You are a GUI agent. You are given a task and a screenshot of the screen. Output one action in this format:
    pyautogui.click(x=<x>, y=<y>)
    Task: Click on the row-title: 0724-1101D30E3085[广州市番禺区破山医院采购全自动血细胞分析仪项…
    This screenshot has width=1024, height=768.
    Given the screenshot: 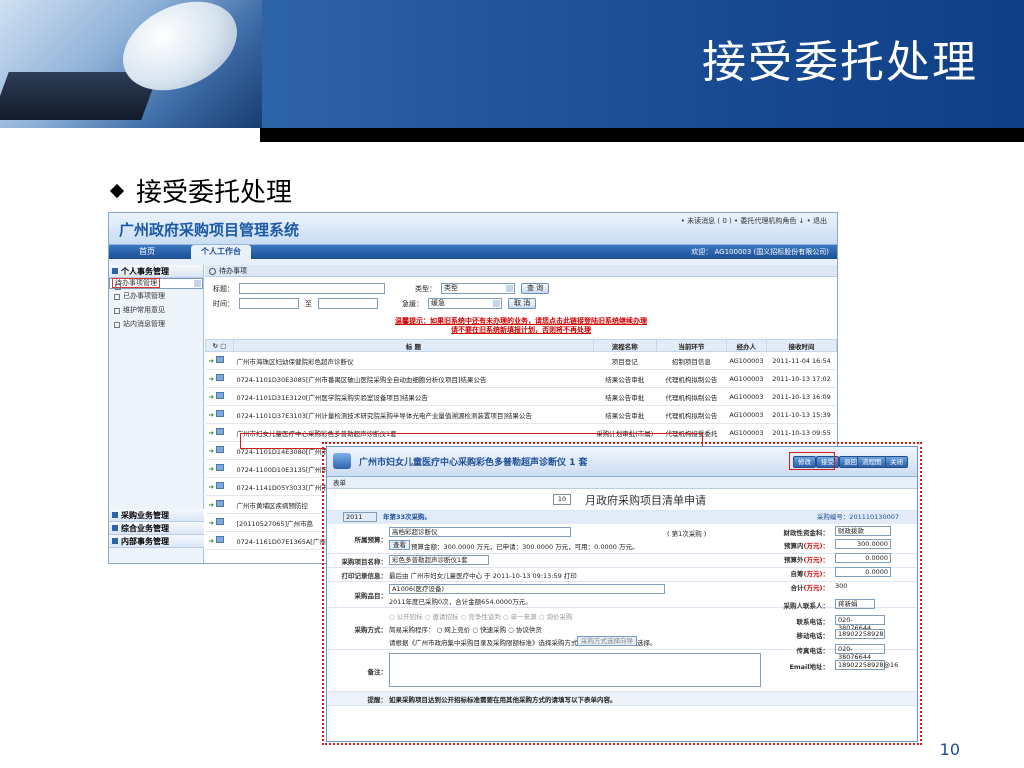 What is the action you would take?
    pyautogui.click(x=413, y=378)
    